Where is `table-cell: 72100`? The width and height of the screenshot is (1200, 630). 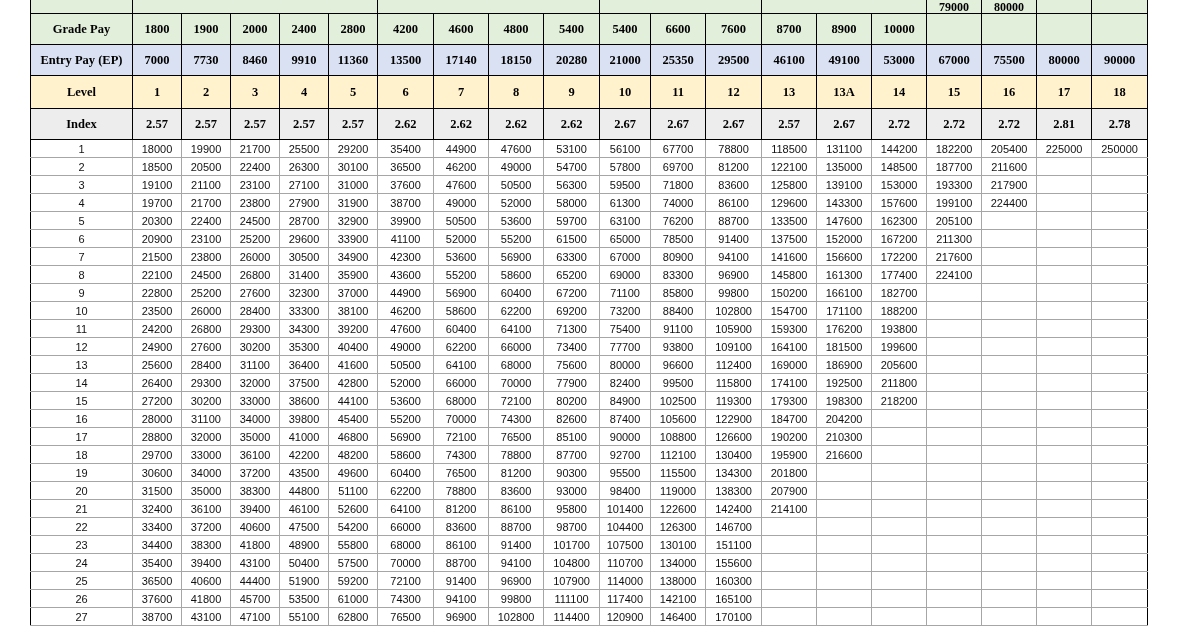 table-cell: 72100 is located at coordinates (516, 400).